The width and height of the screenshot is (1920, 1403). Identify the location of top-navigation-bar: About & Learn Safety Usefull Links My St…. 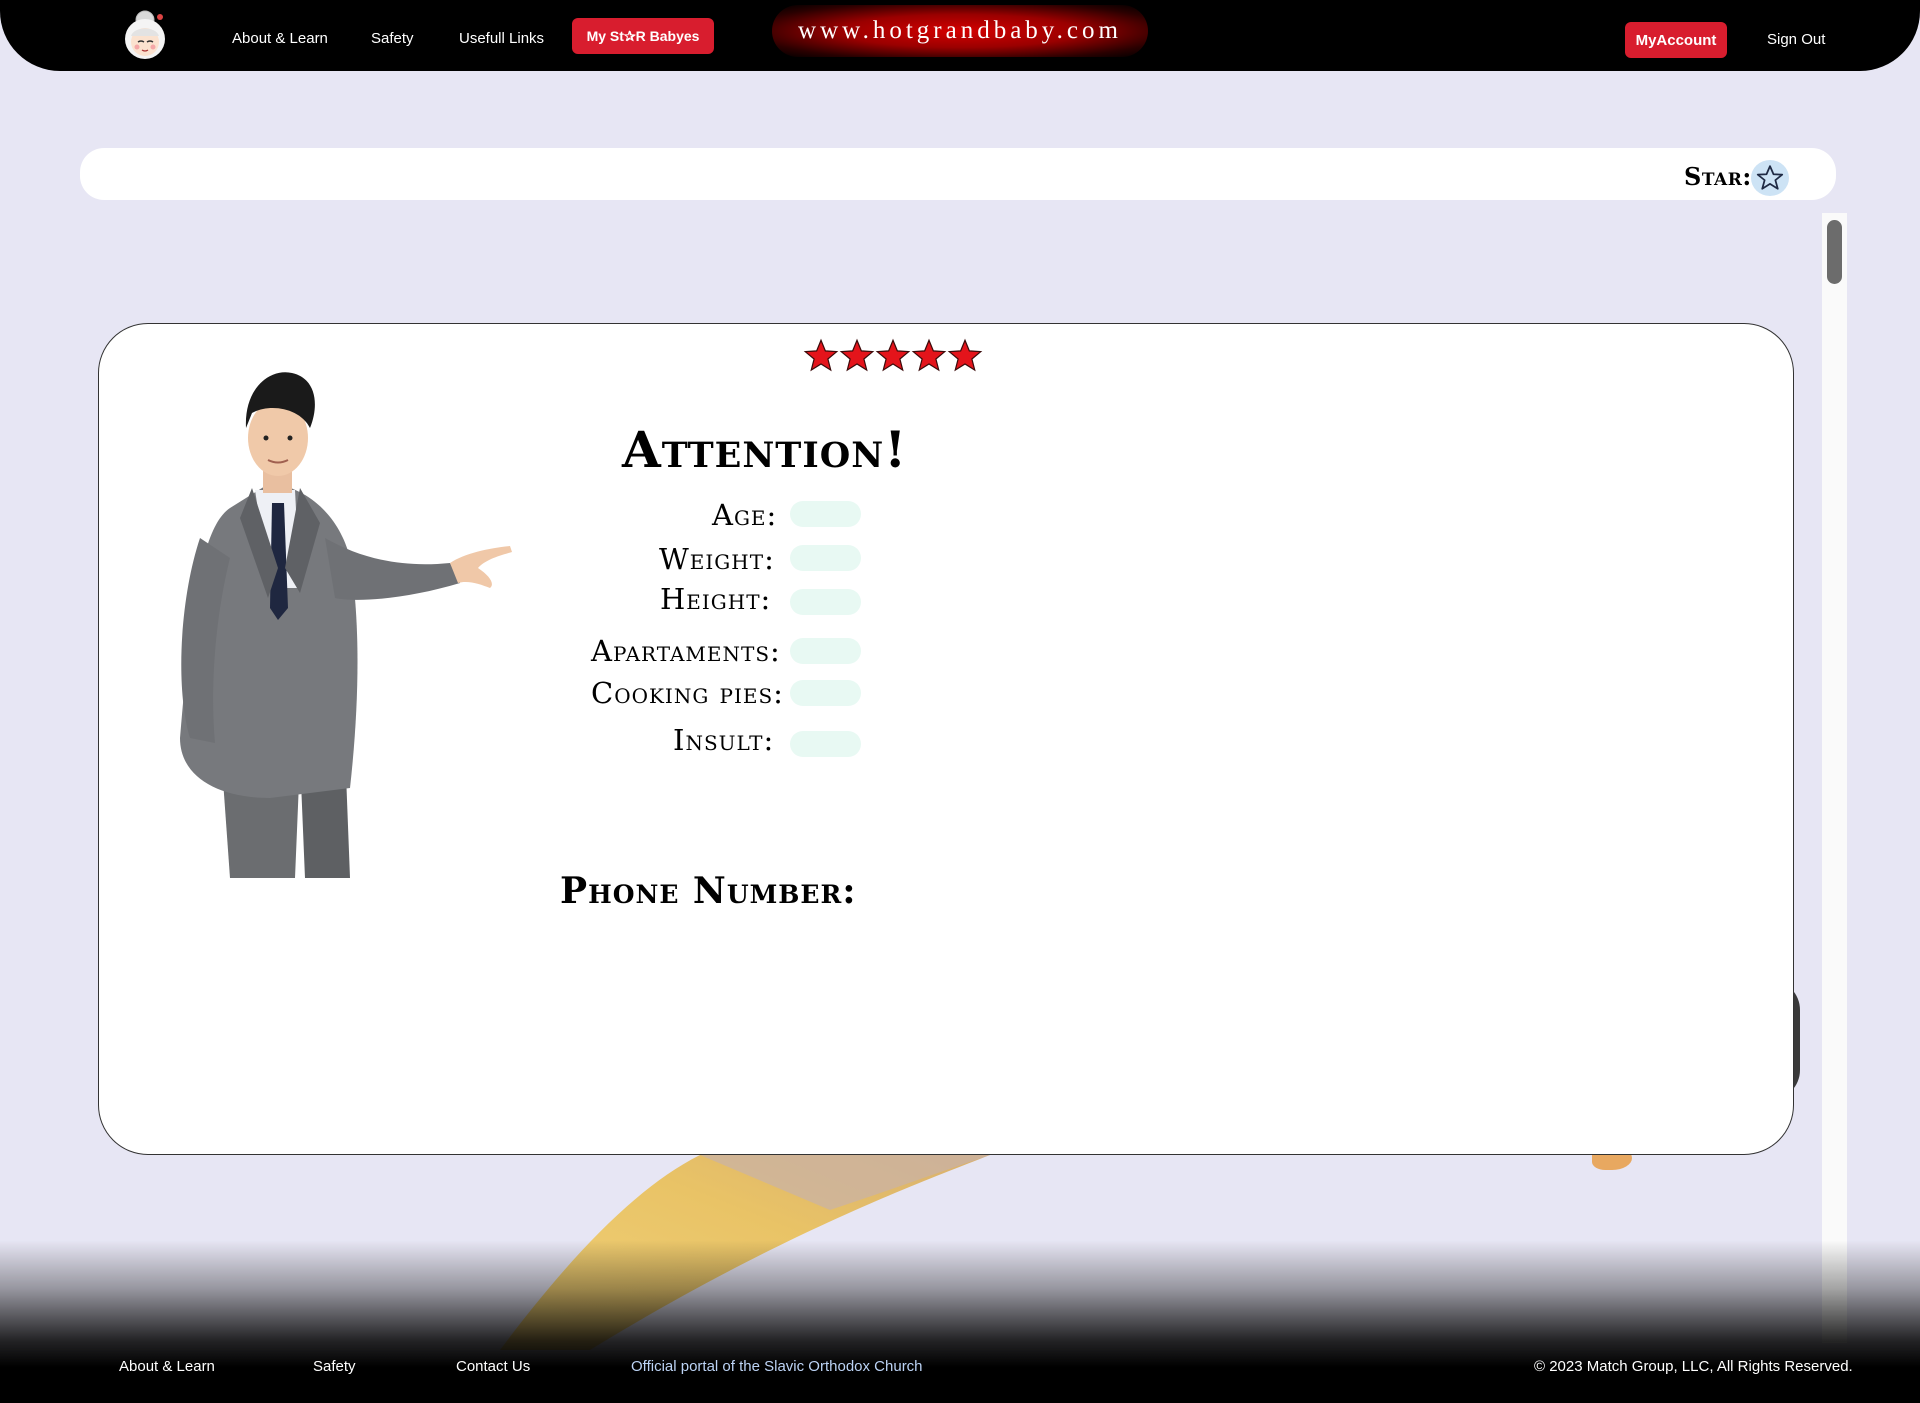
(960, 35).